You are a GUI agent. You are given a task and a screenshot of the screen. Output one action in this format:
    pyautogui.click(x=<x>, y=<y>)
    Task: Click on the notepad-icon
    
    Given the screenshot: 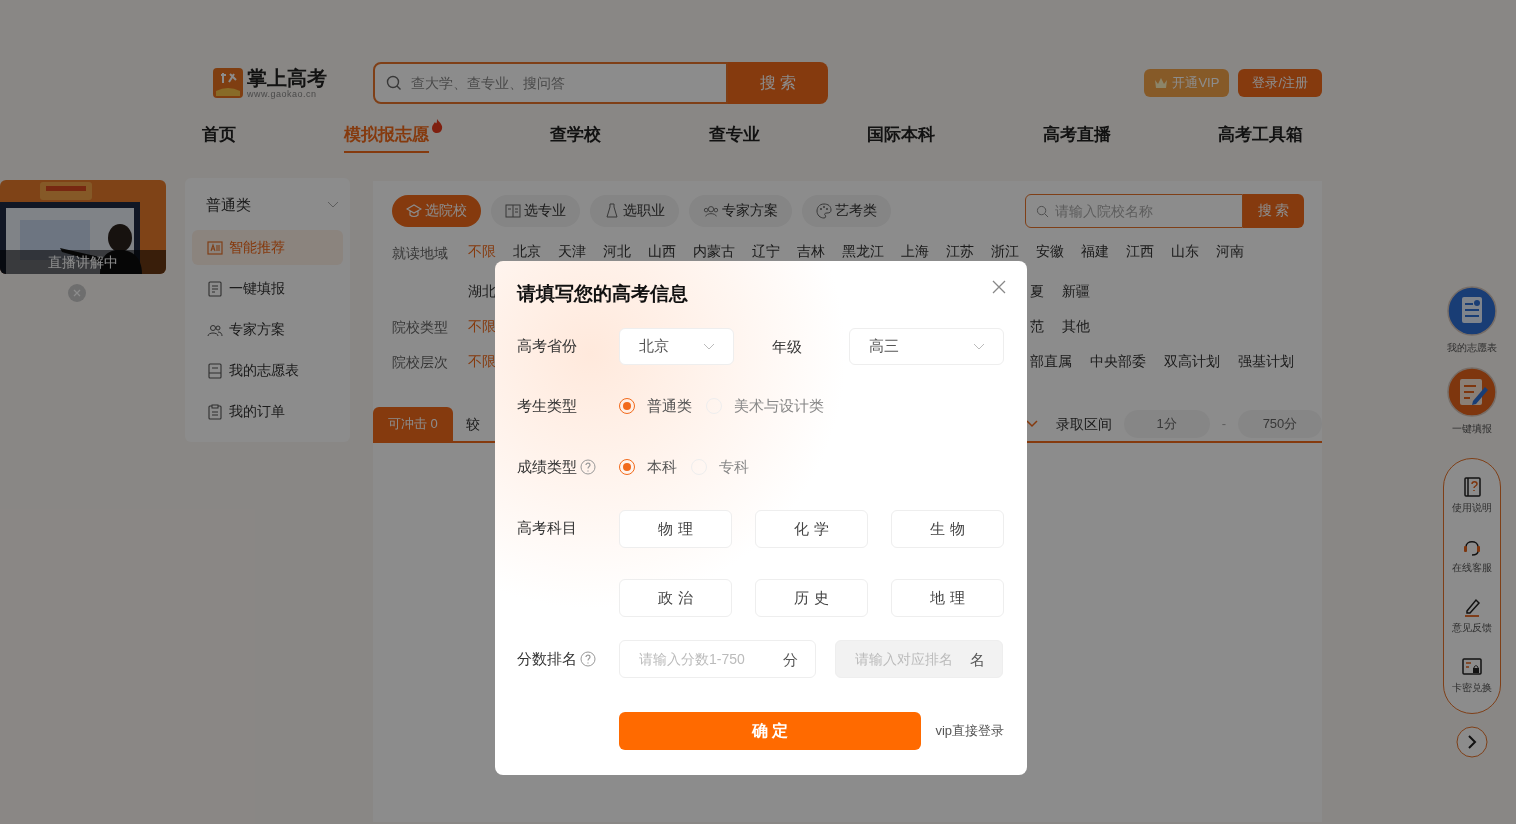 What is the action you would take?
    pyautogui.click(x=1472, y=392)
    